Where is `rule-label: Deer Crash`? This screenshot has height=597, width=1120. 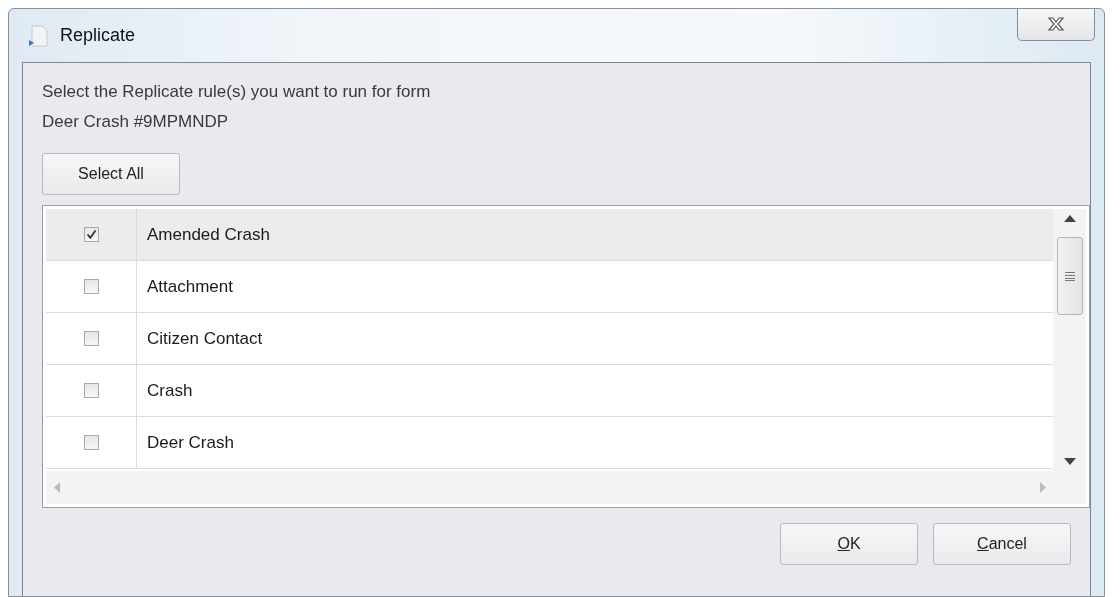
rule-label: Deer Crash is located at coordinates (190, 442).